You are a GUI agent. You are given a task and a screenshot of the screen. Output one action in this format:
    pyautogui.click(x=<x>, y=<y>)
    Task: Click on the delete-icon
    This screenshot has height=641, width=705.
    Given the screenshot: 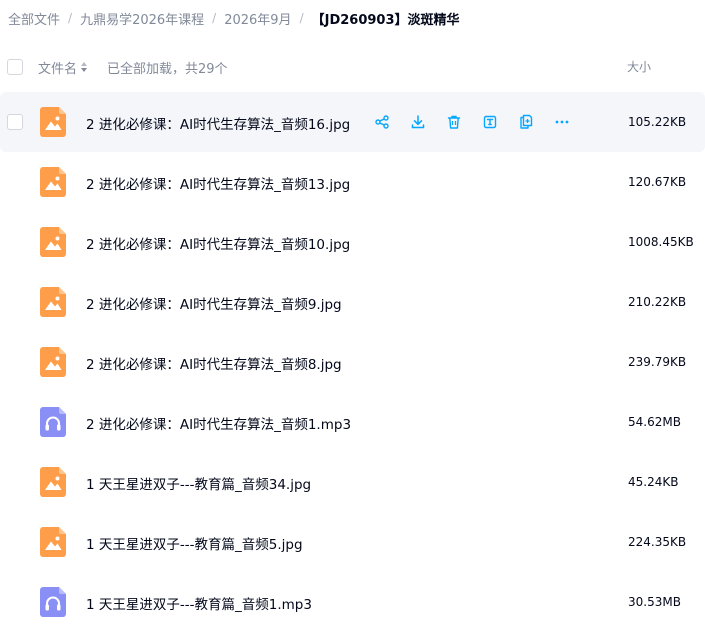 What is the action you would take?
    pyautogui.click(x=454, y=122)
    